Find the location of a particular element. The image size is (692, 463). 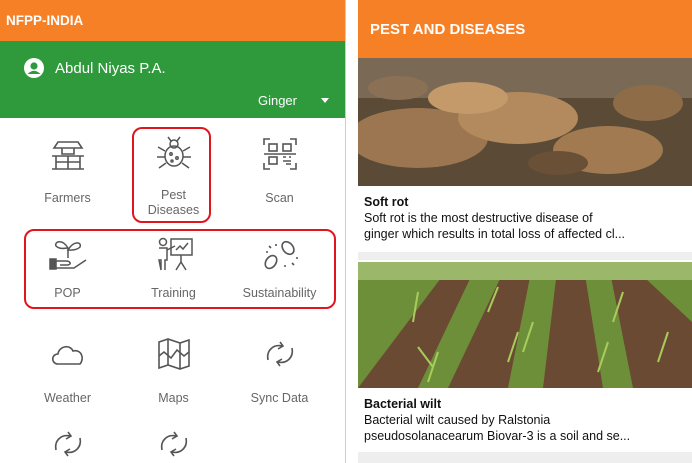

qr-scan-icon is located at coordinates (279, 154).